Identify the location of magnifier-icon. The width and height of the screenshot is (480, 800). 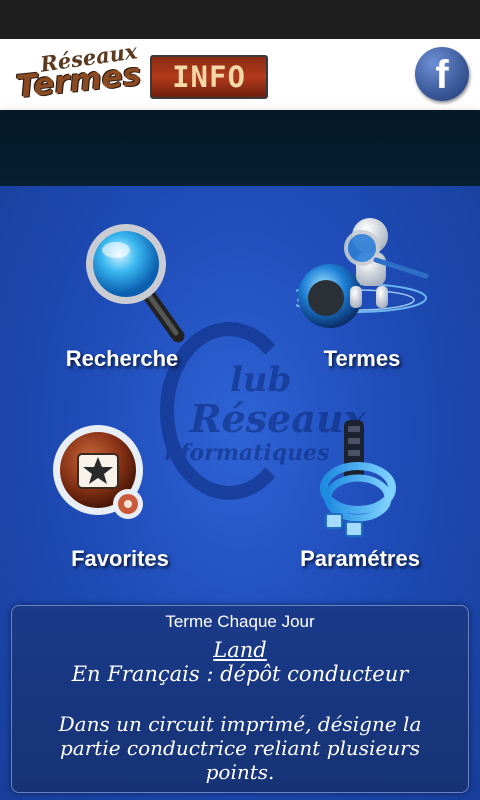
(133, 284).